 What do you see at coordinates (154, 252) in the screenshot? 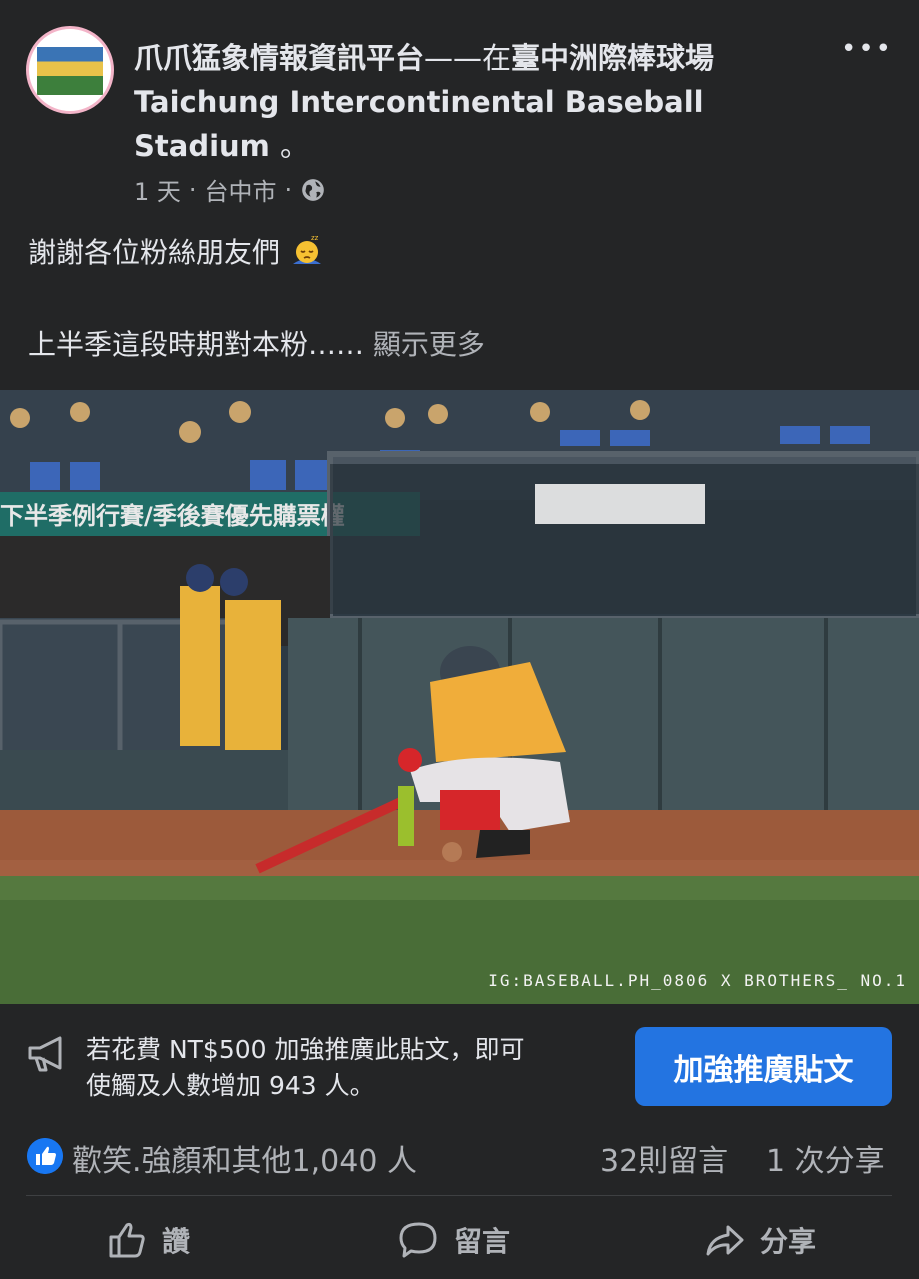
I see `post-text-1: 謝謝各位粉絲朋友們` at bounding box center [154, 252].